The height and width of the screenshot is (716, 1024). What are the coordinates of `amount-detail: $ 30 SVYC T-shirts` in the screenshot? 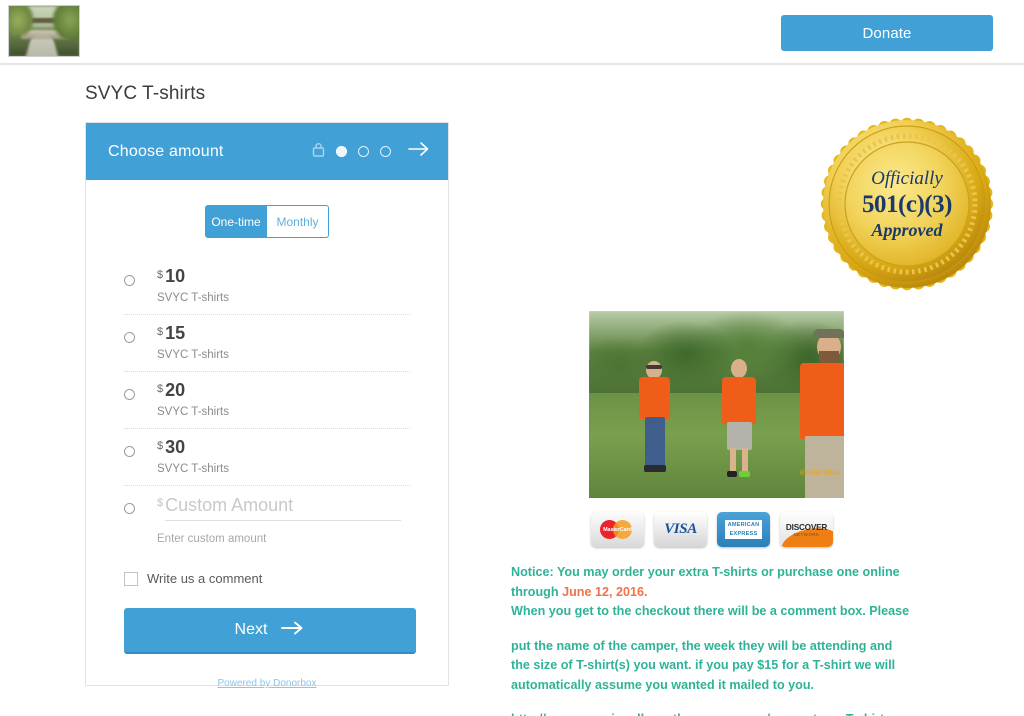 It's located at (193, 456).